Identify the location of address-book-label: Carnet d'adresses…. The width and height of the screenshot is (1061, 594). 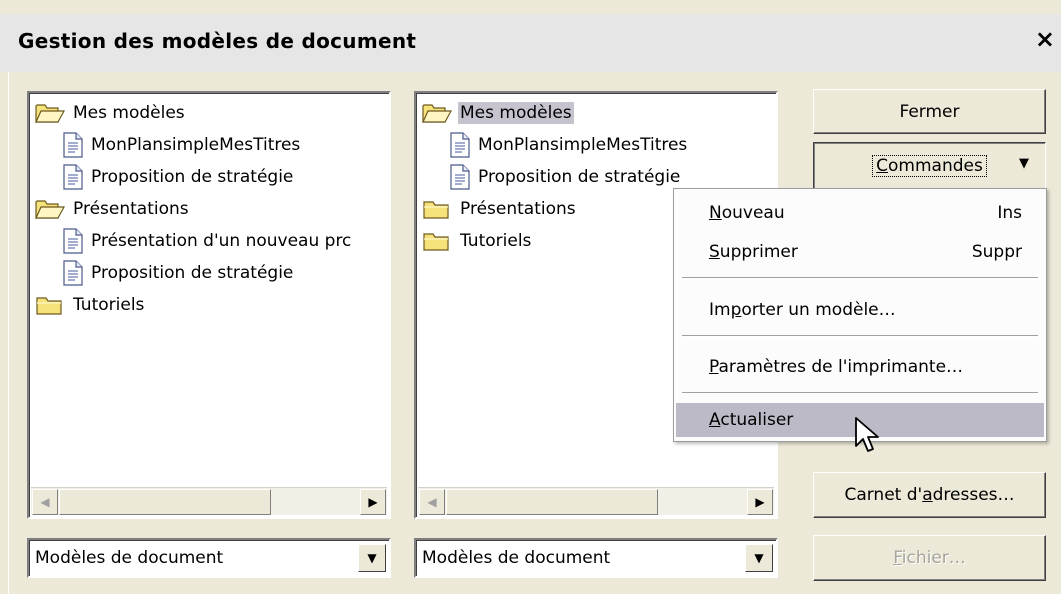
(929, 495).